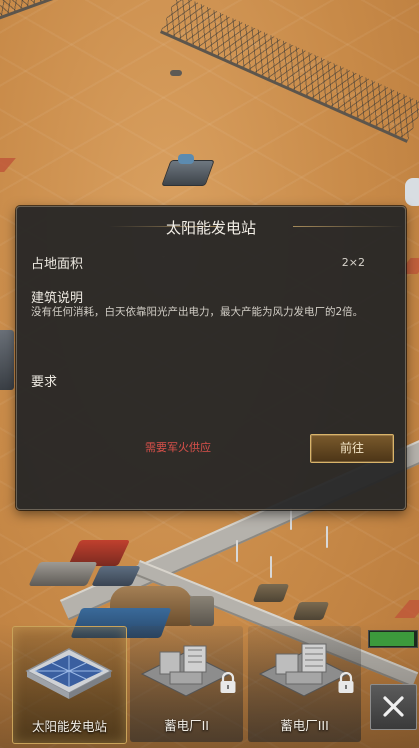 This screenshot has width=419, height=748. Describe the element at coordinates (353, 262) in the screenshot. I see `area-value: 2×2` at that location.